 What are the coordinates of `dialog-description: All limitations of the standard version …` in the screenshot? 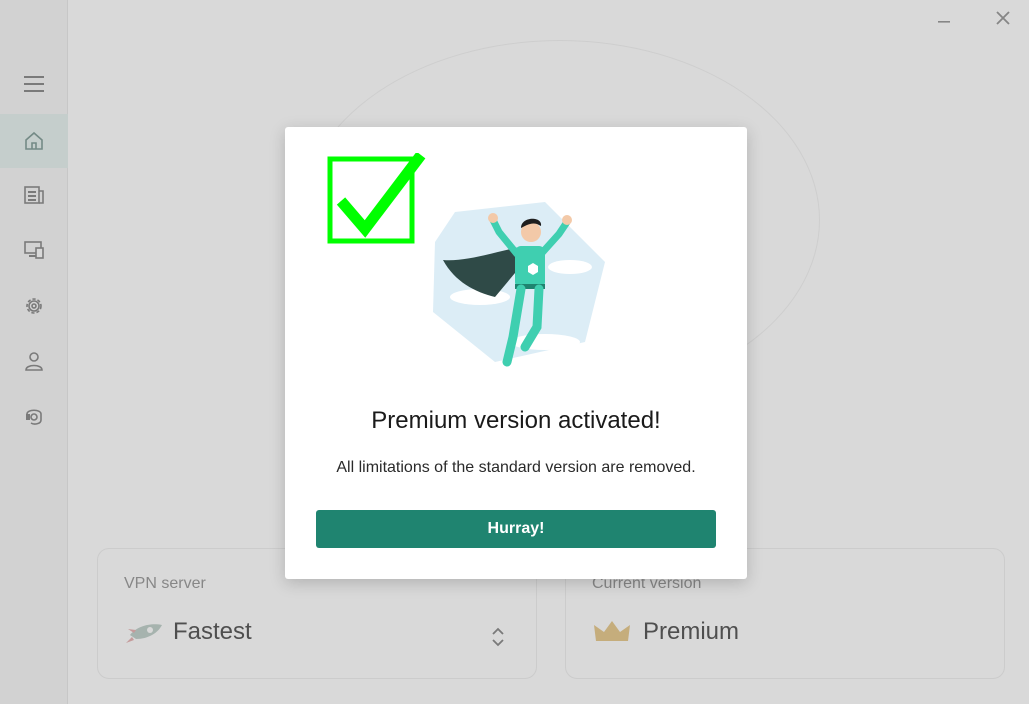 It's located at (516, 467).